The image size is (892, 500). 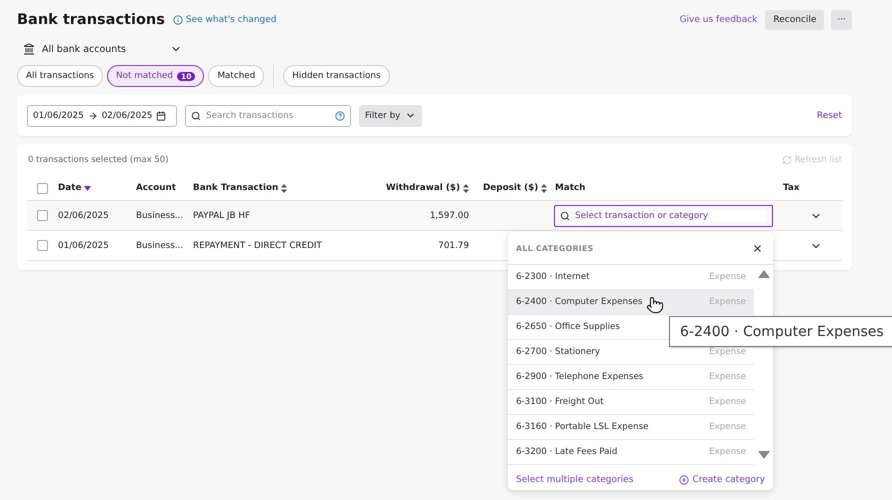 What do you see at coordinates (112, 49) in the screenshot?
I see `account-selector: All bank accounts` at bounding box center [112, 49].